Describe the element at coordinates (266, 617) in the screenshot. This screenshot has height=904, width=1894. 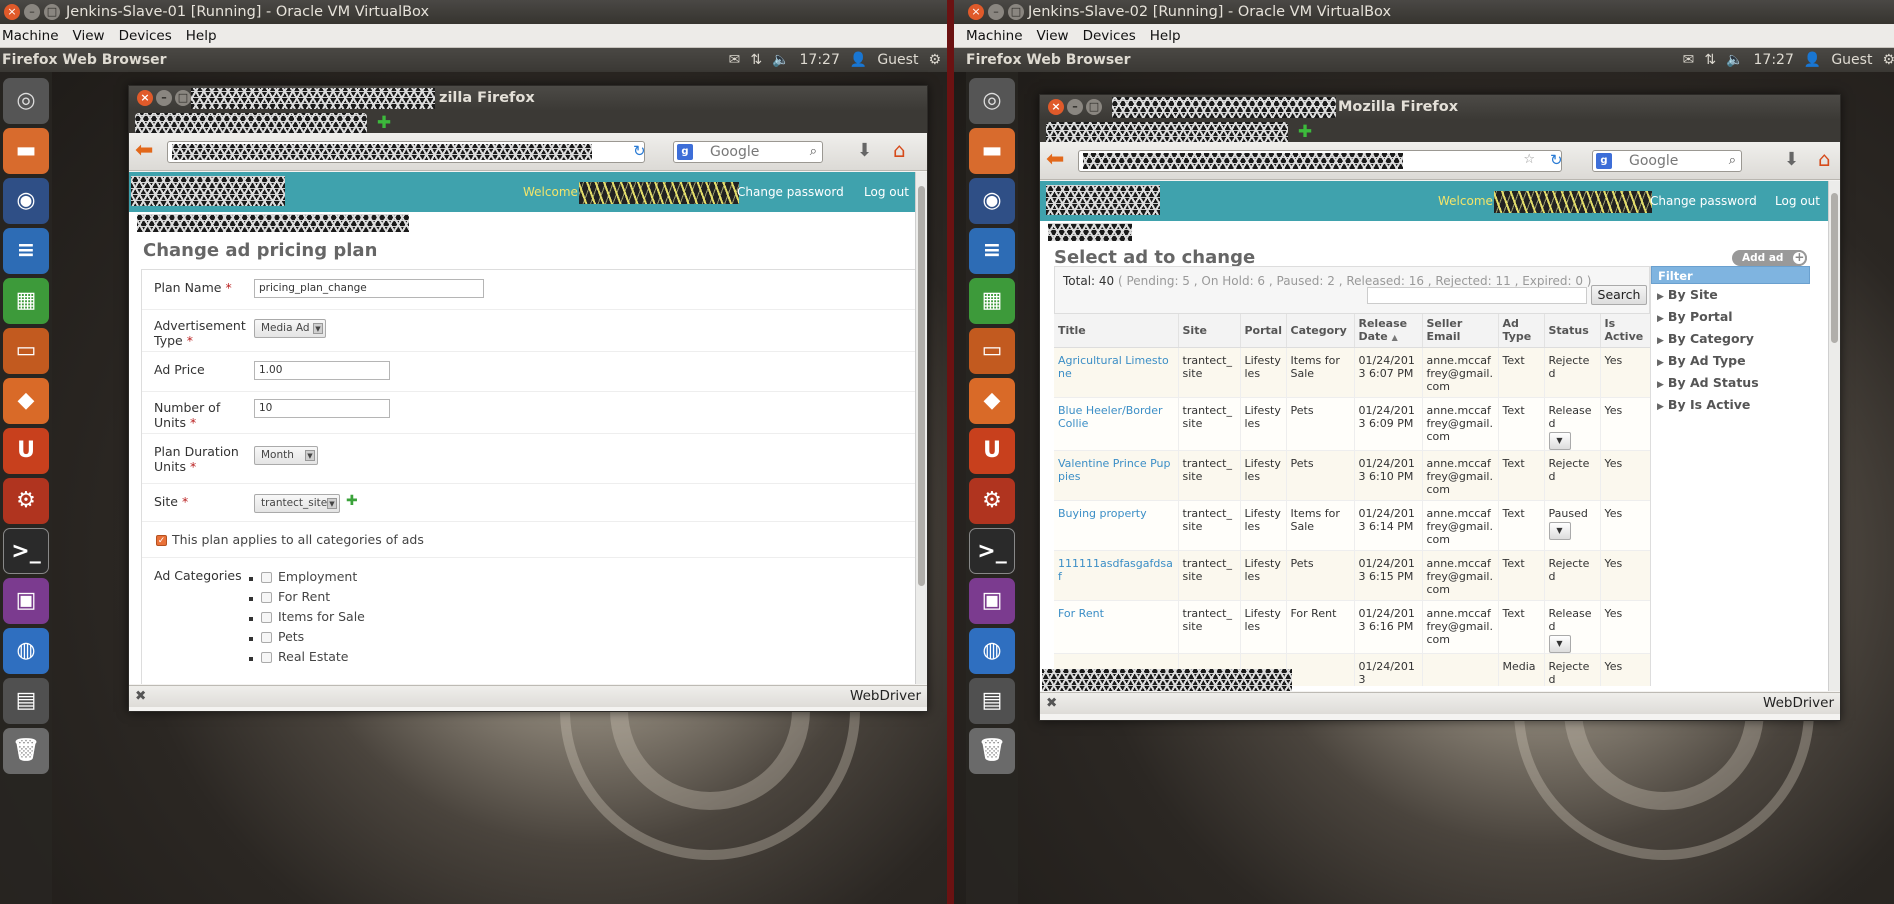
I see `category-checkbox-items-for-sale` at that location.